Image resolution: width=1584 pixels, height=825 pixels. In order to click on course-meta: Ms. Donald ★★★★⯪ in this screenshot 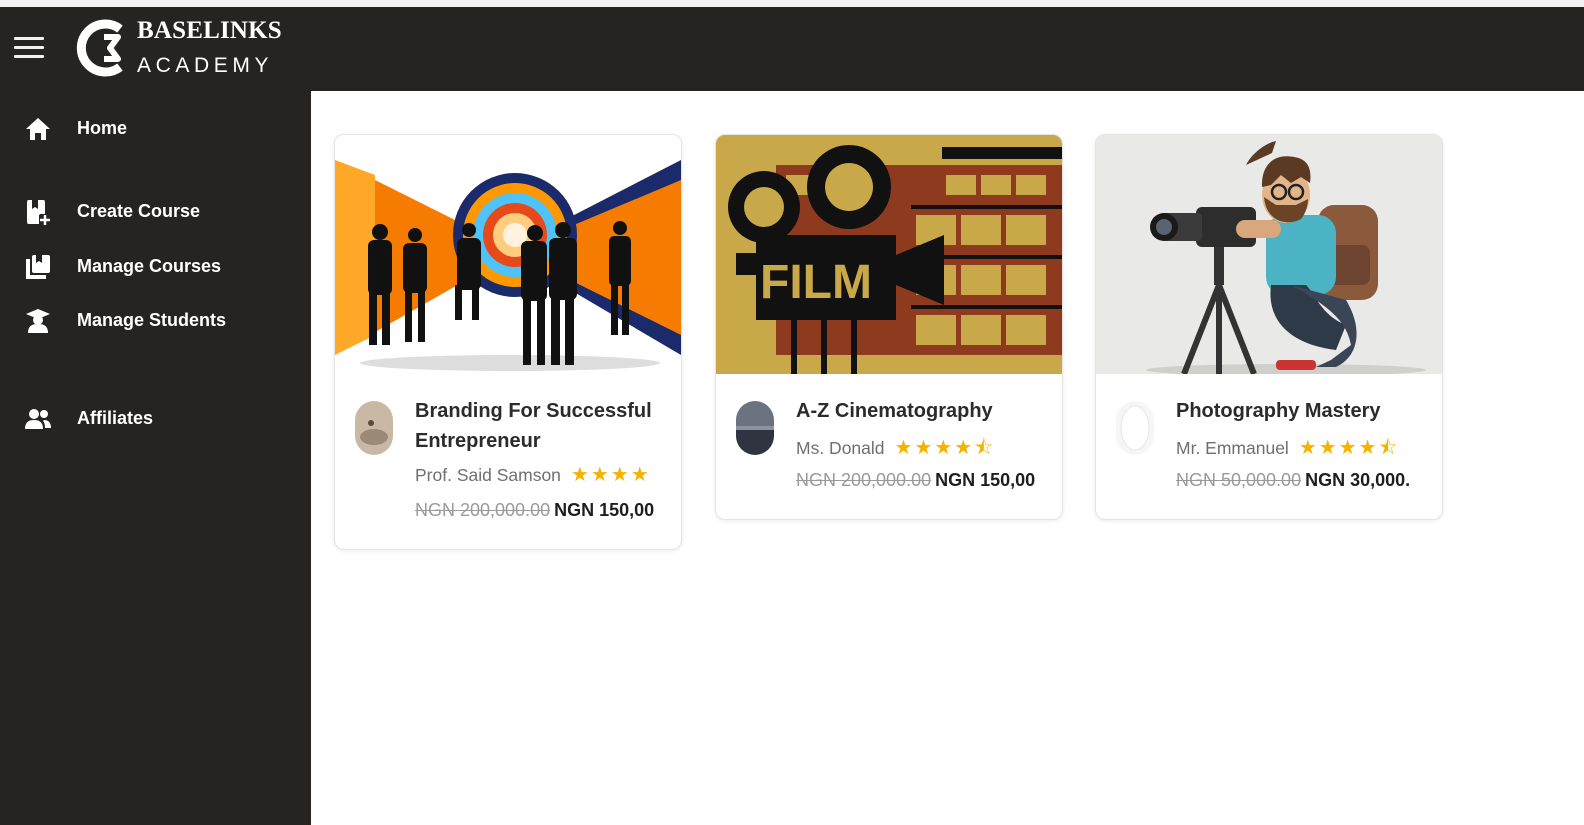, I will do `click(895, 450)`.